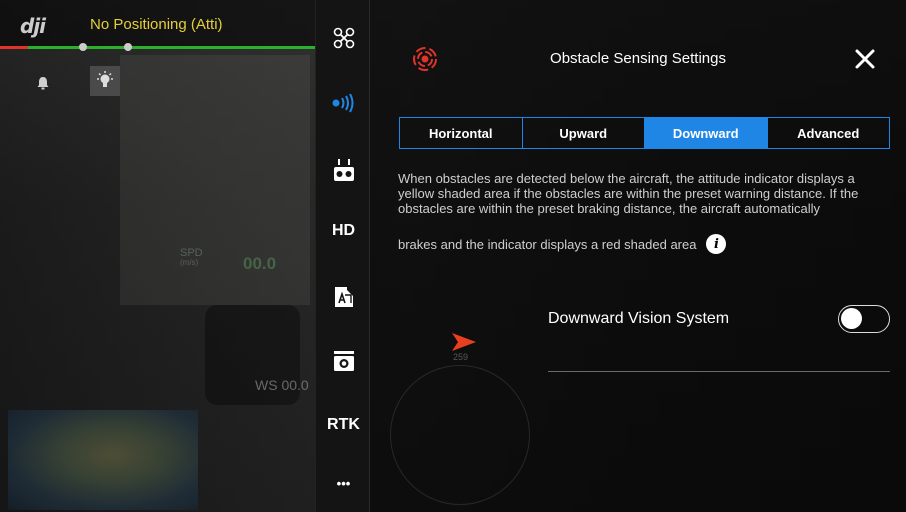  I want to click on tool-sidebar: HD RTK •••, so click(342, 256).